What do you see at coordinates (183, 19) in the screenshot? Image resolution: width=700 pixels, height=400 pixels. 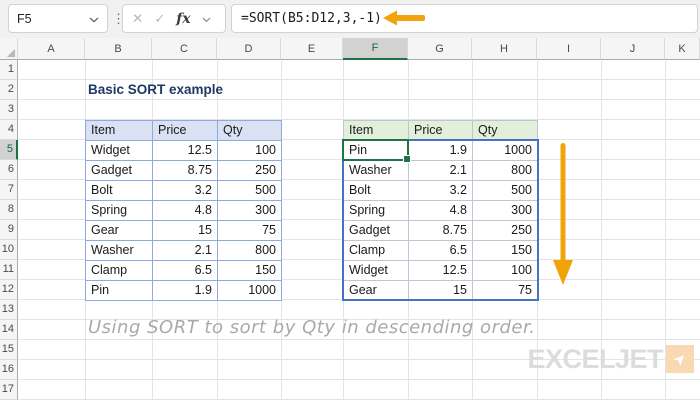 I see `insert-function-icon: fx` at bounding box center [183, 19].